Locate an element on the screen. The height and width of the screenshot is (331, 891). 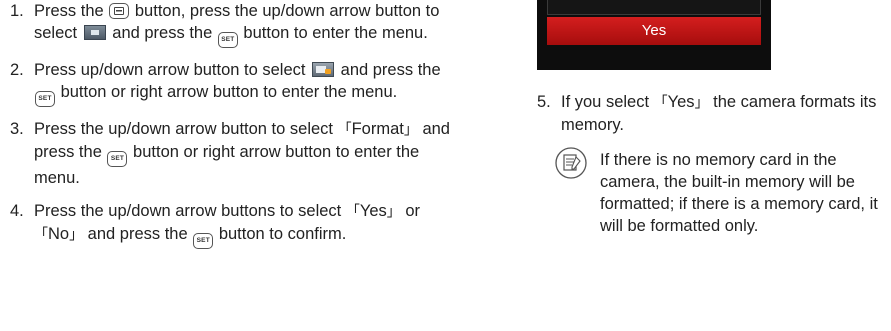
note-icon is located at coordinates (571, 163).